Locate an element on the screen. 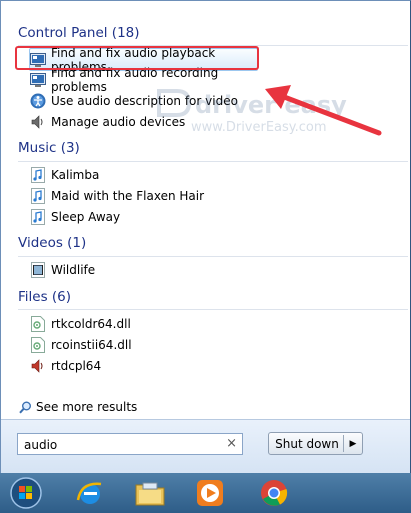  clear-search-icon: × is located at coordinates (231, 443).